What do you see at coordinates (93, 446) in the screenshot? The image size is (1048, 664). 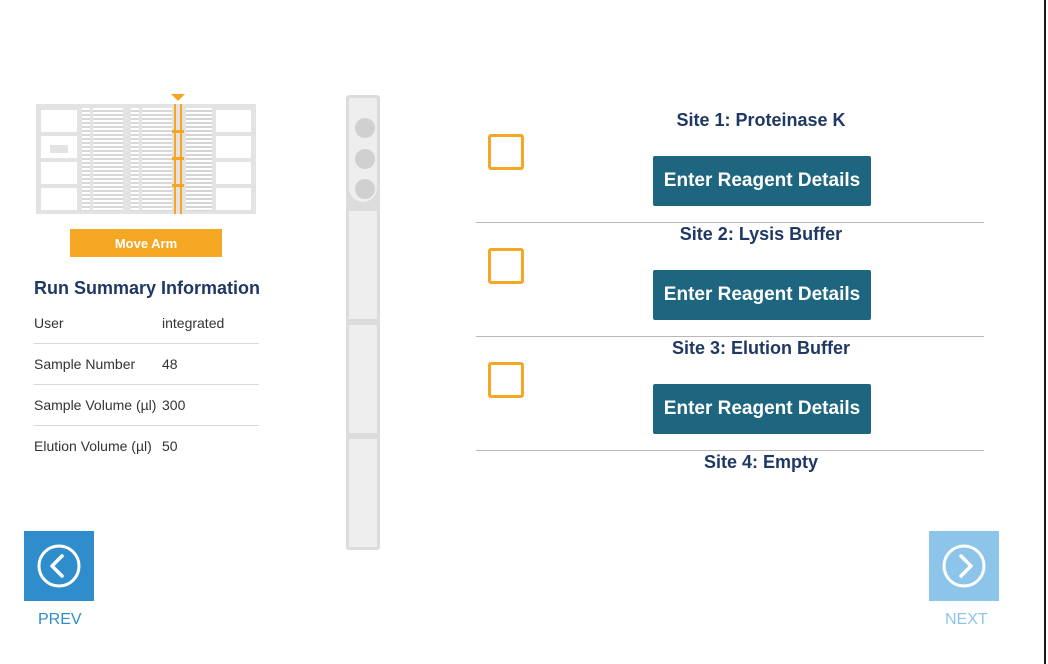 I see `summary-label: Elution Volume (µl)` at bounding box center [93, 446].